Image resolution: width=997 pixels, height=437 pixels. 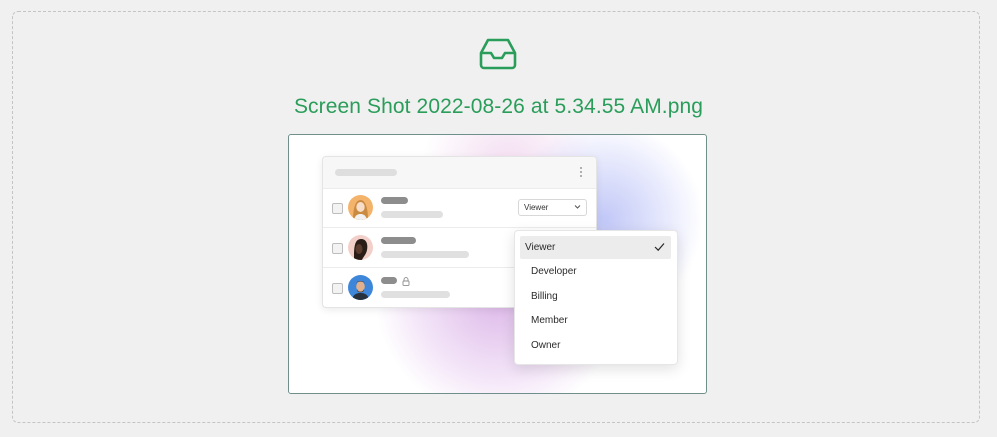 What do you see at coordinates (546, 345) in the screenshot?
I see `role-option-label: Owner` at bounding box center [546, 345].